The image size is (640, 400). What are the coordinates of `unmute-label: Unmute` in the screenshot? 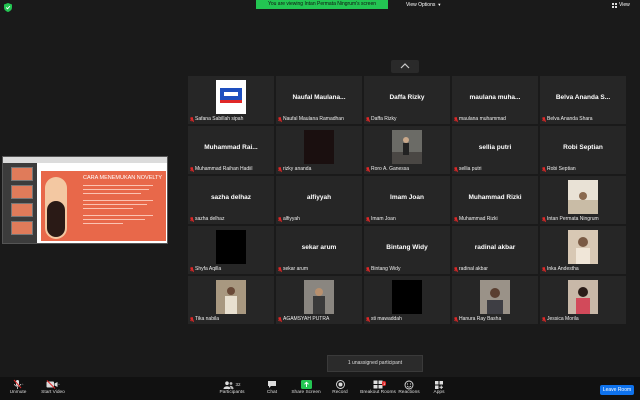 It's located at (18, 392).